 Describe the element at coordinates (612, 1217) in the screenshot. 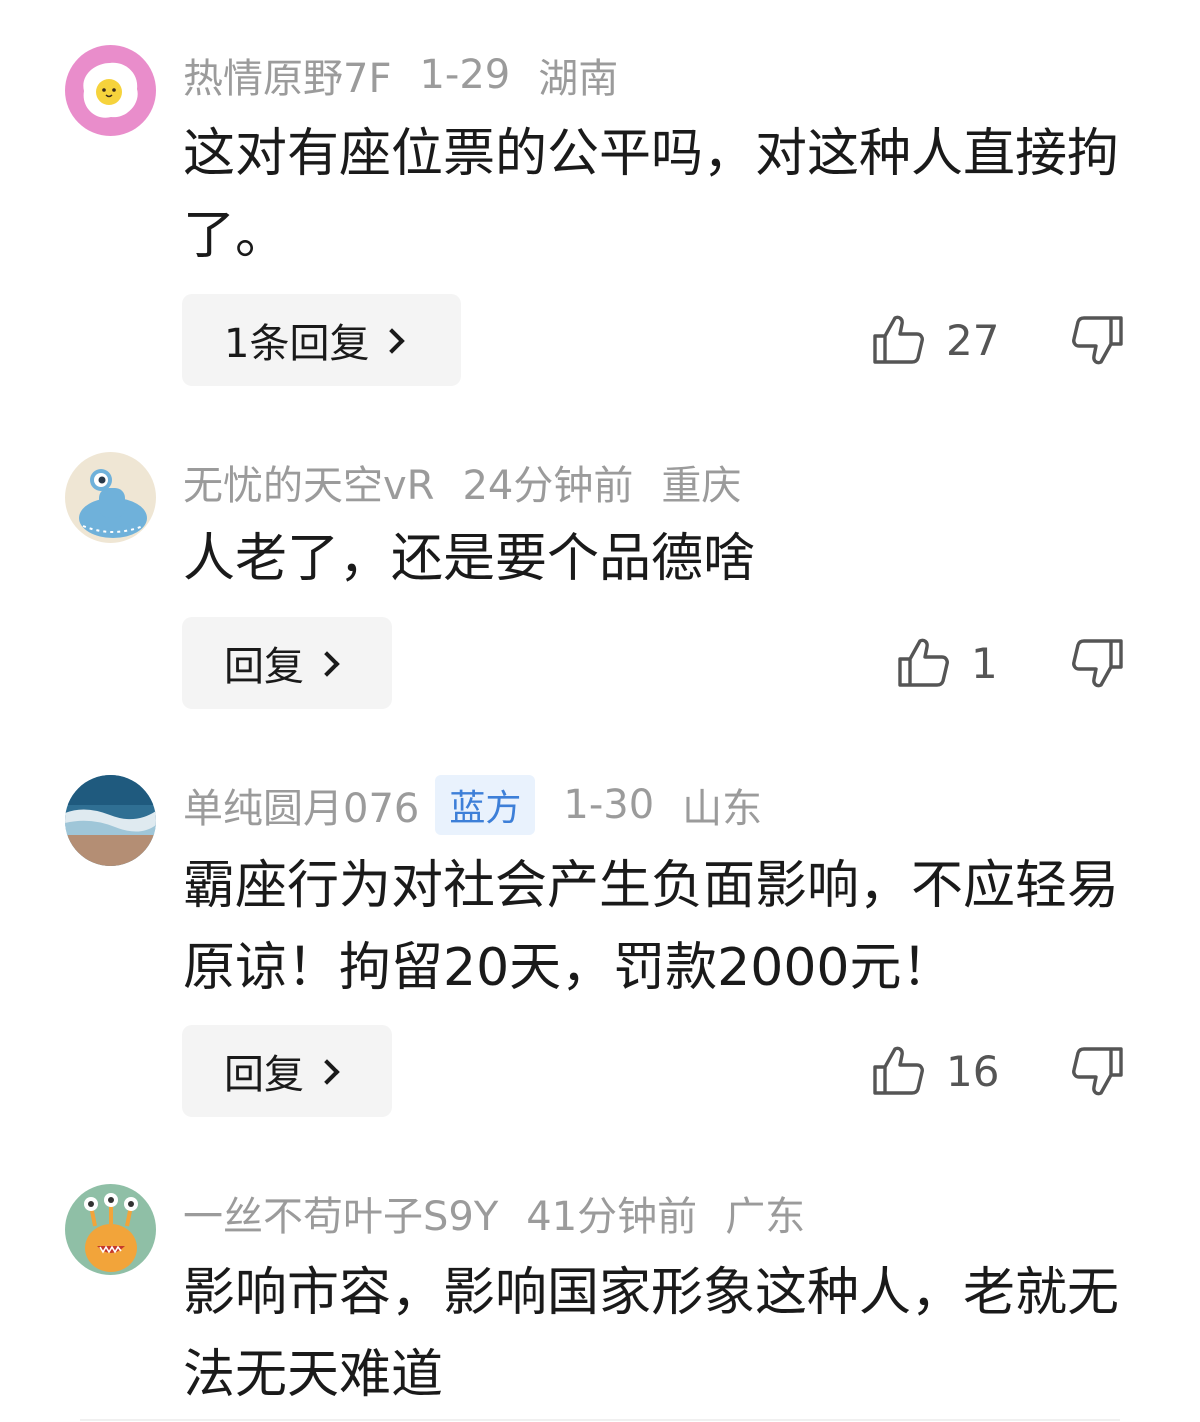

I see `comment-date: 41分钟前` at that location.